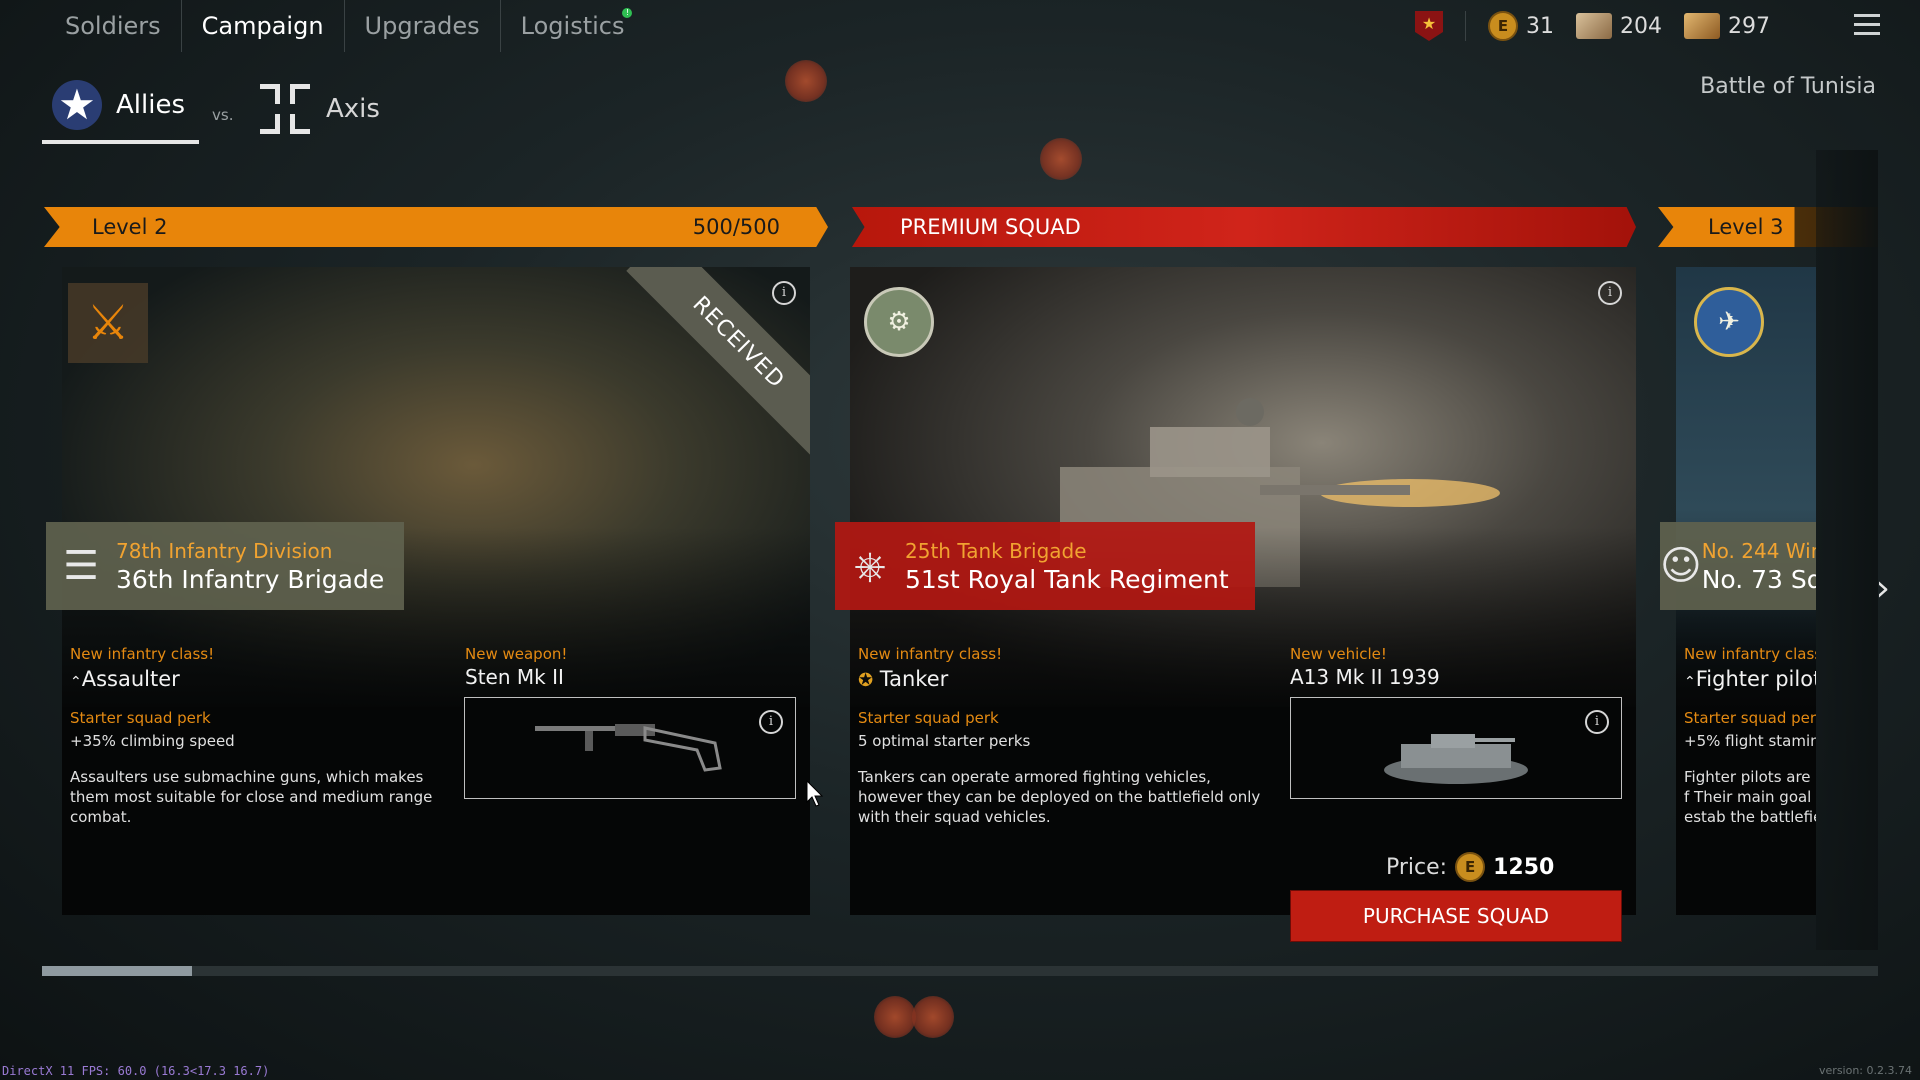 The image size is (1920, 1080). What do you see at coordinates (1365, 677) in the screenshot?
I see `vehicle-name: A13 Mk II 1939` at bounding box center [1365, 677].